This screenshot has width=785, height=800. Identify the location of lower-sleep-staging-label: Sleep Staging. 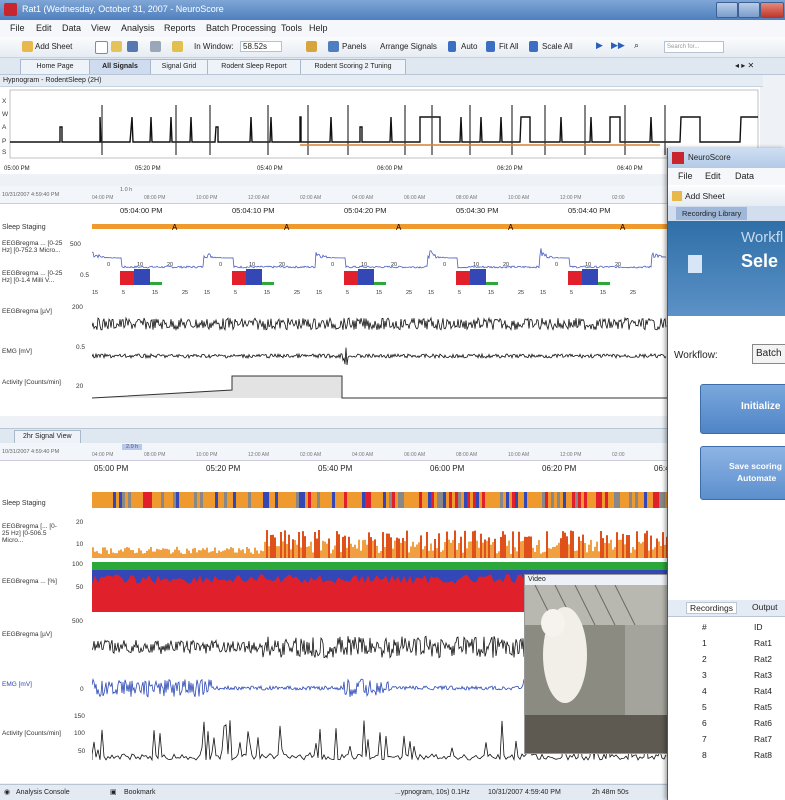
(24, 503).